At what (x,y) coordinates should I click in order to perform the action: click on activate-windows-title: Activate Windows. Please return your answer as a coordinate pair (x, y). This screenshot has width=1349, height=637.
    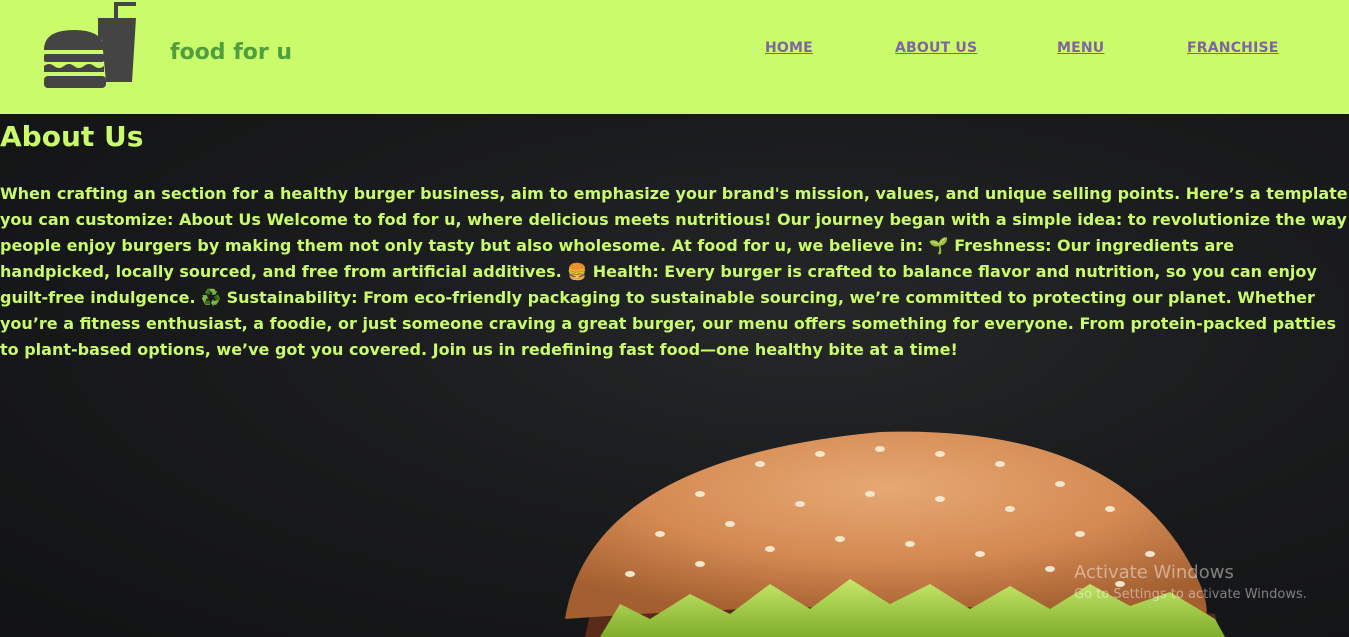
    Looking at the image, I should click on (1154, 572).